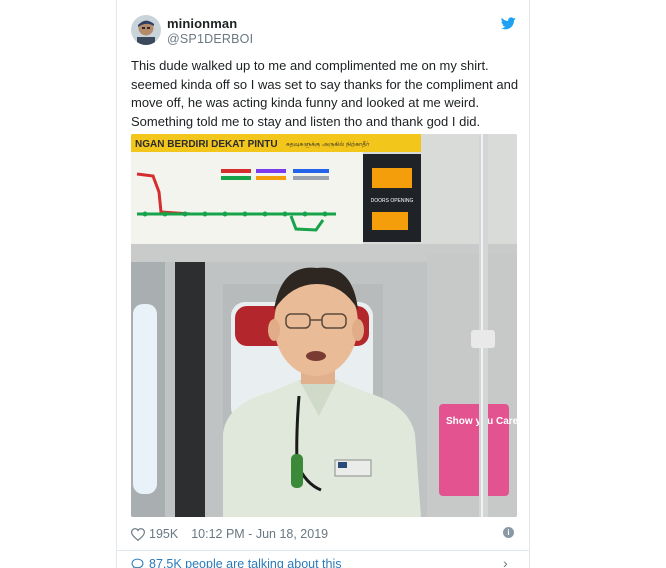 The width and height of the screenshot is (666, 568). Describe the element at coordinates (202, 23) in the screenshot. I see `display-name: minionman` at that location.